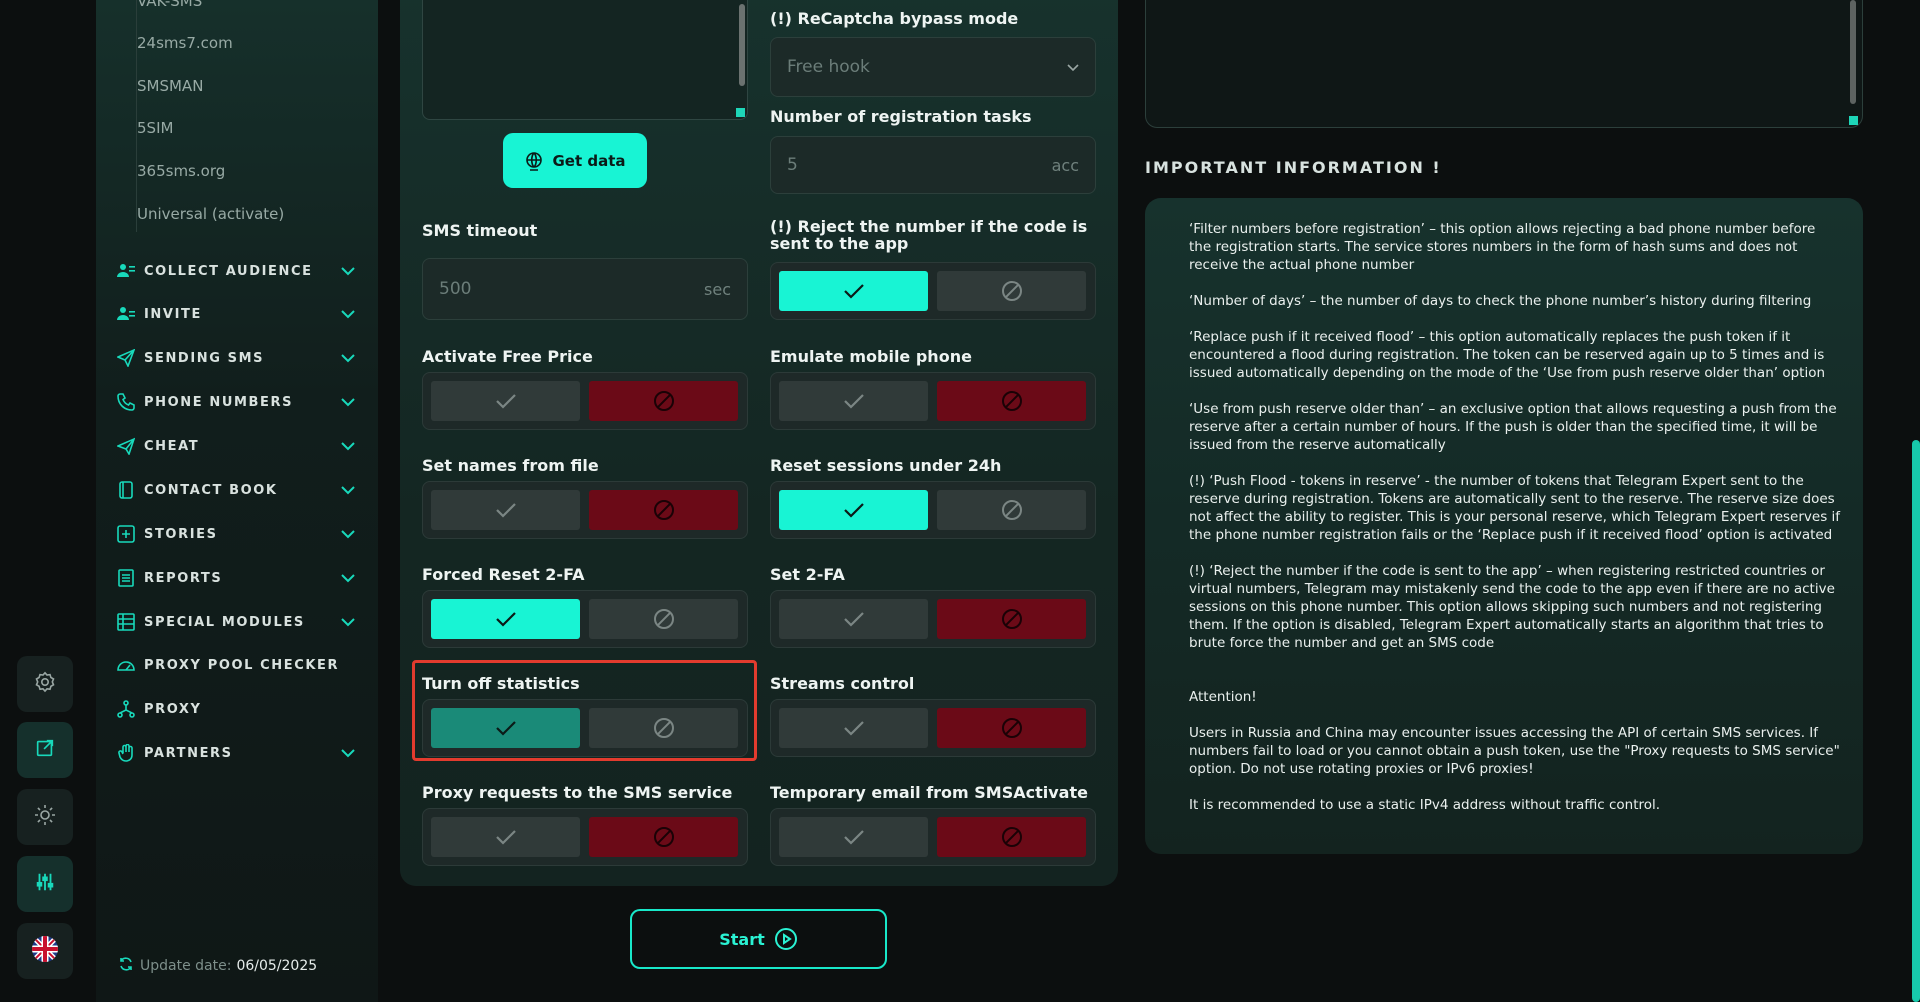 This screenshot has width=1920, height=1002. Describe the element at coordinates (169, 5) in the screenshot. I see `subitem-vak-sms: VAK-SMS` at that location.